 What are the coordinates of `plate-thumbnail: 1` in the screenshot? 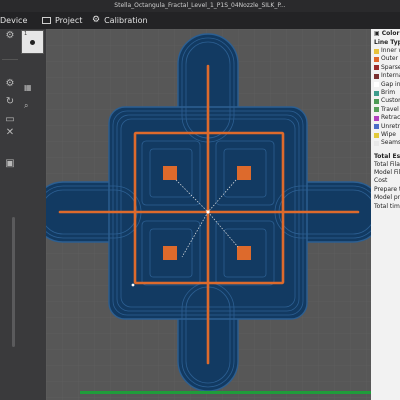 It's located at (32, 42).